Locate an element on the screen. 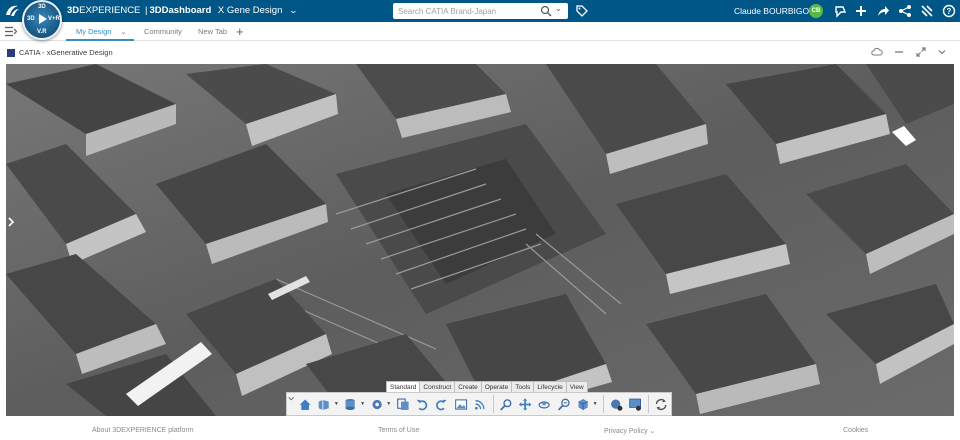 Image resolution: width=960 pixels, height=440 pixels. toolbar-tab-create: Create is located at coordinates (468, 386).